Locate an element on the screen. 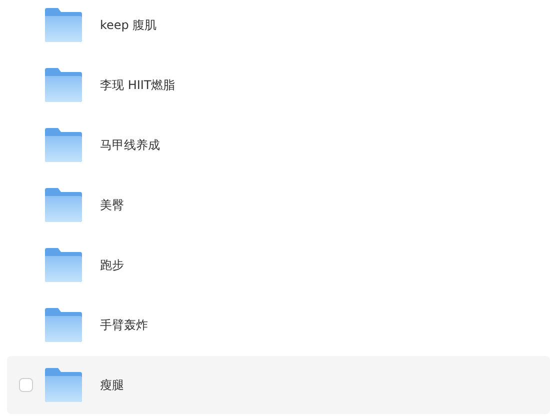 The width and height of the screenshot is (550, 416). folder-name: 马甲线养成 is located at coordinates (130, 145).